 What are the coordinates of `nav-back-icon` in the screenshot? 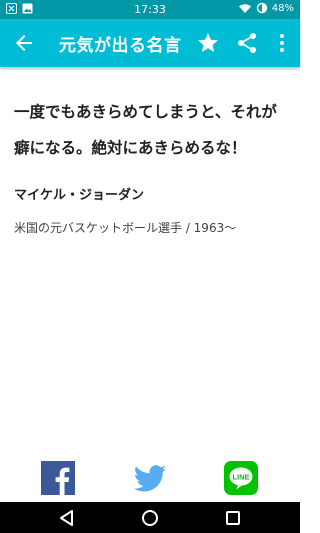 It's located at (67, 518).